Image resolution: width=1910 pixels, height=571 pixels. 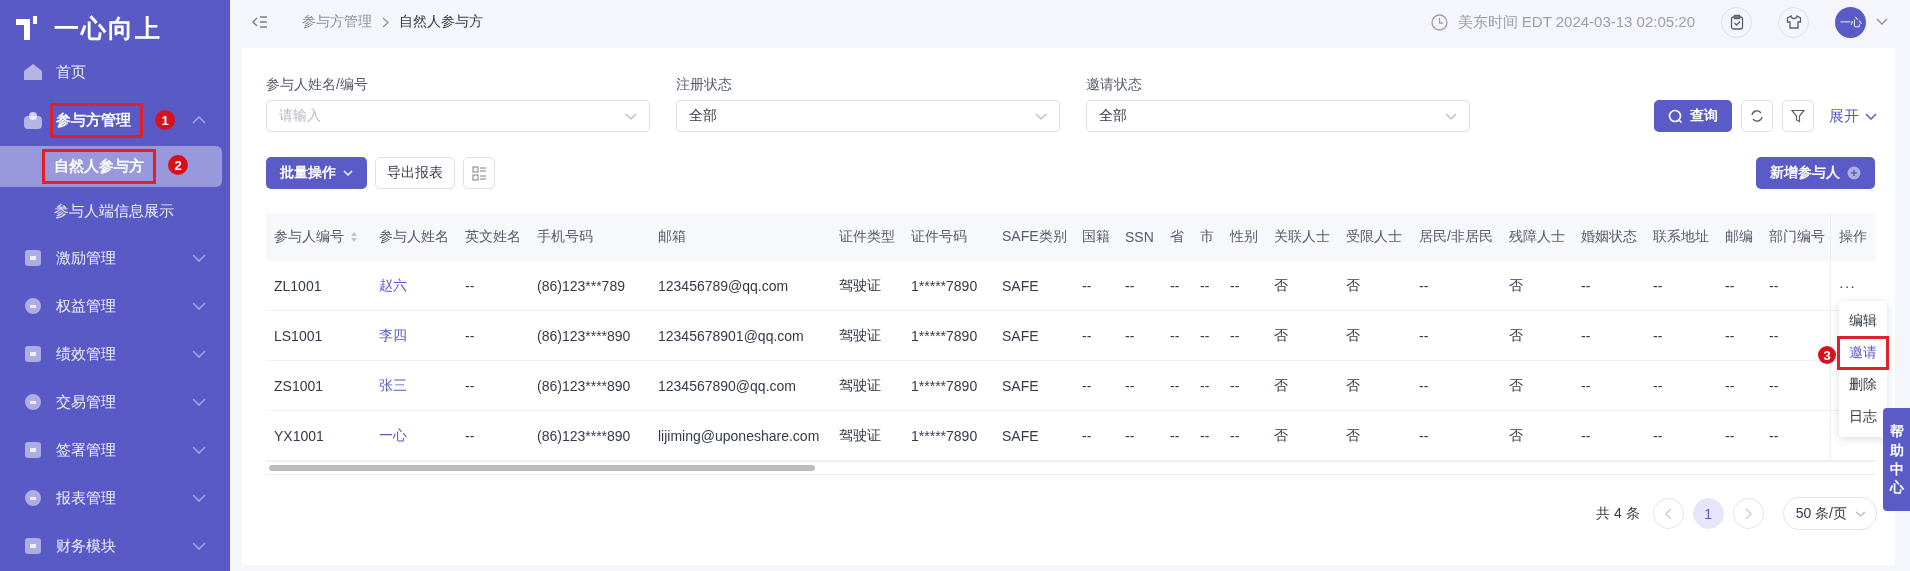 What do you see at coordinates (1853, 116) in the screenshot?
I see `expand-link: 展开` at bounding box center [1853, 116].